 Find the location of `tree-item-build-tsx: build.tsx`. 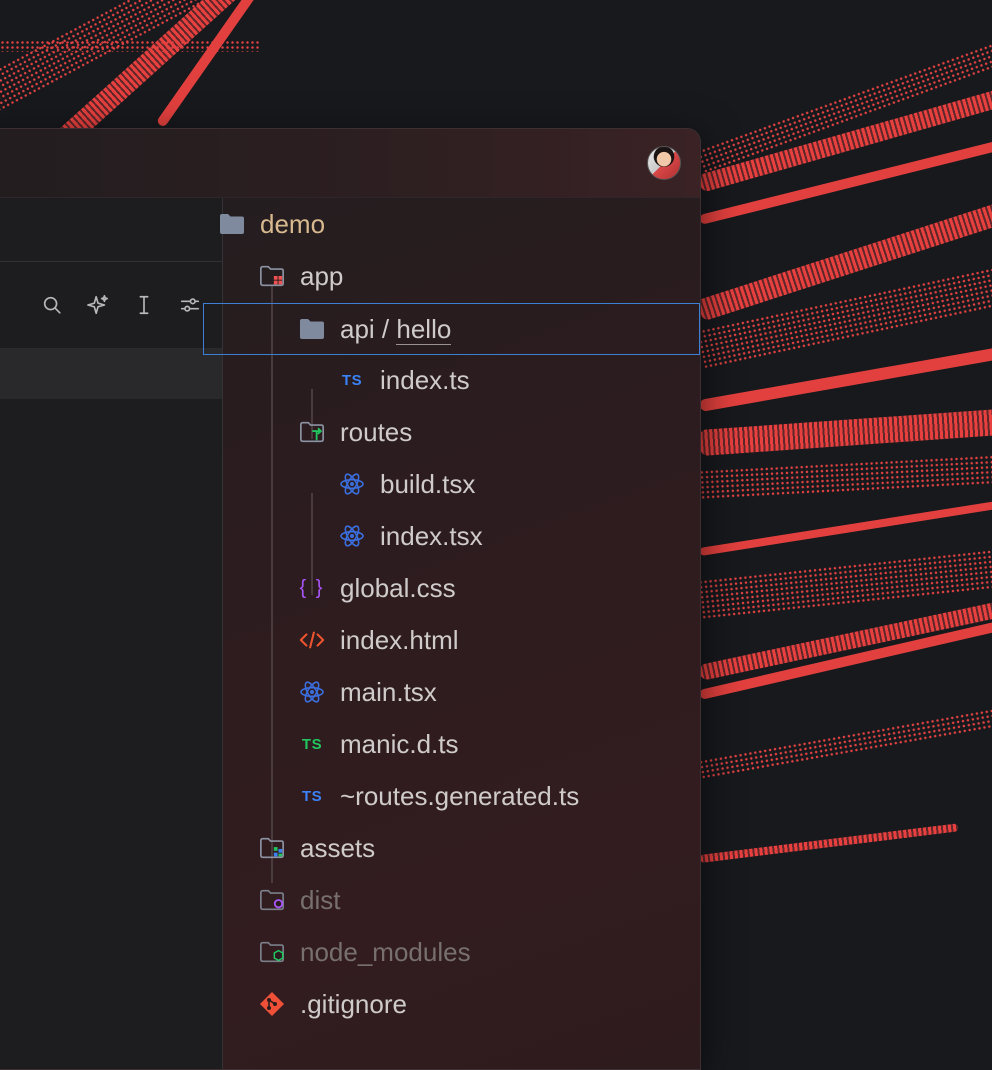

tree-item-build-tsx: build.tsx is located at coordinates (461, 484).